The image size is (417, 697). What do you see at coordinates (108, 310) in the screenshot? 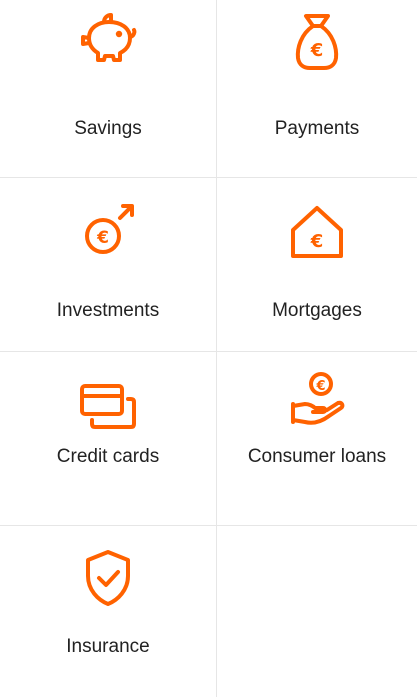
I see `product-label: Investments` at bounding box center [108, 310].